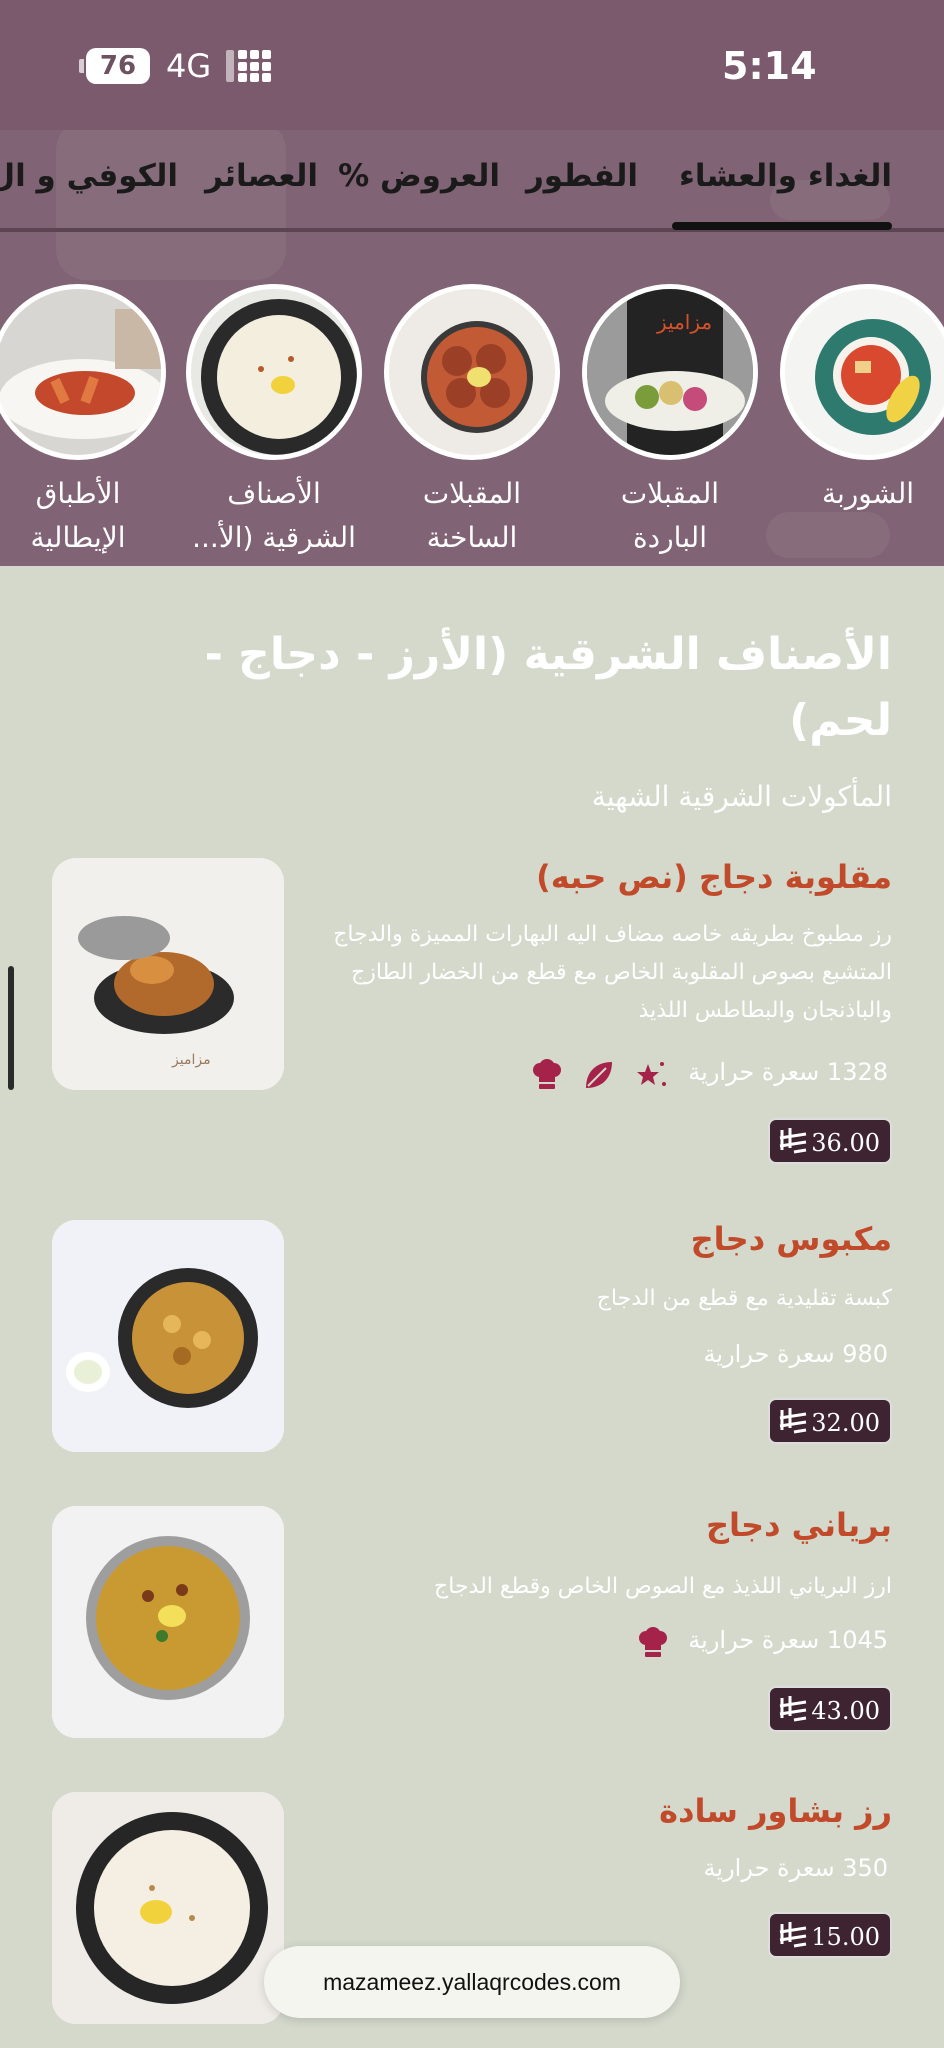  I want to click on tab-lunch-dinner: الغداء والعشاء, so click(785, 176).